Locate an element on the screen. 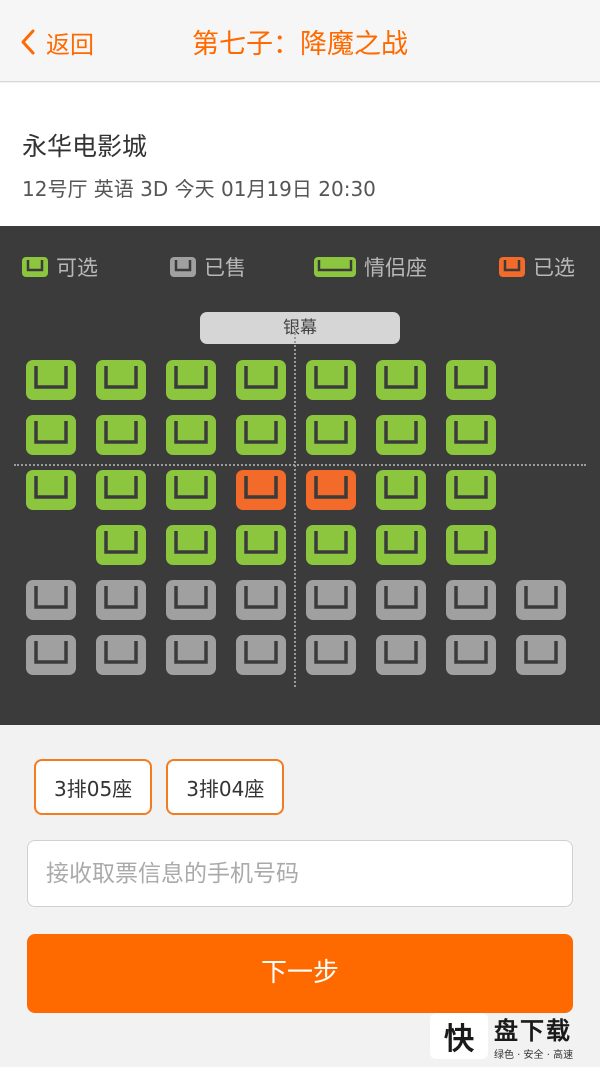 Image resolution: width=600 pixels, height=1067 pixels. center-vertical-guide is located at coordinates (295, 504).